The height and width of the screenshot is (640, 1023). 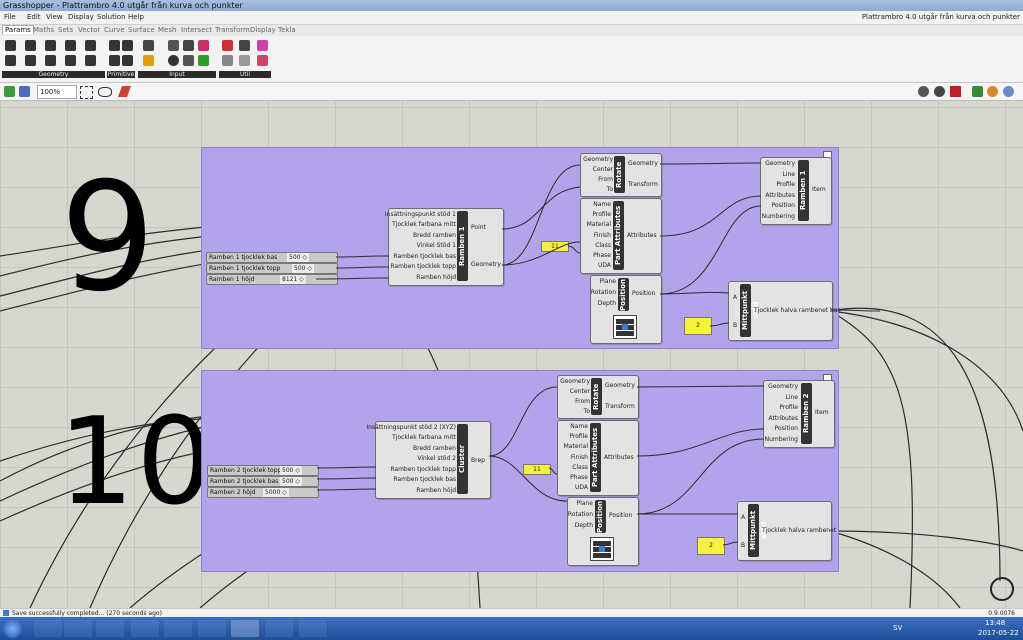 I want to click on window-controls, so click(x=999, y=5).